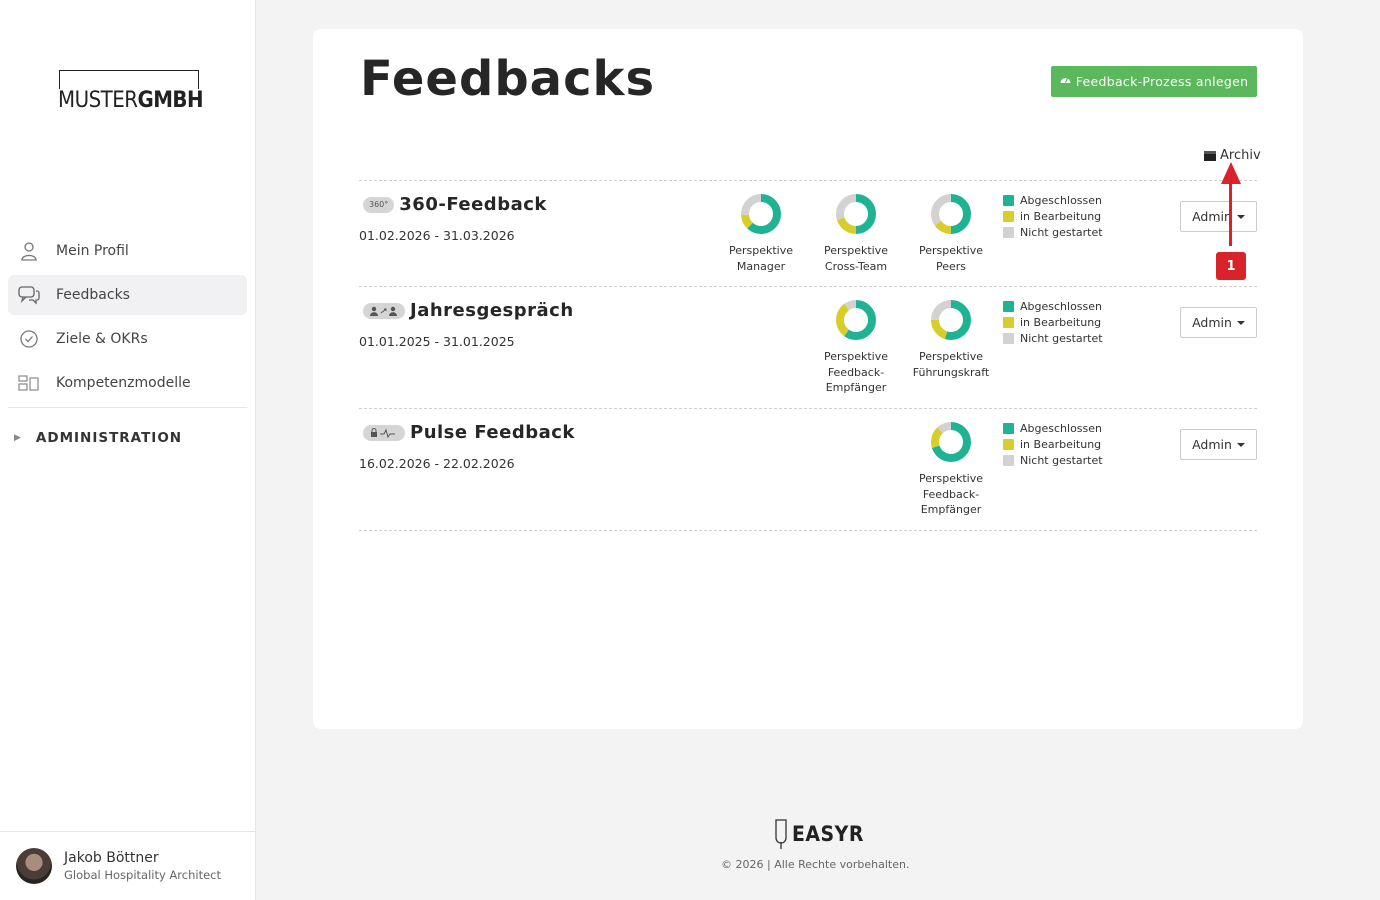 The image size is (1380, 900). What do you see at coordinates (18, 438) in the screenshot?
I see `caret-right-icon: ▶` at bounding box center [18, 438].